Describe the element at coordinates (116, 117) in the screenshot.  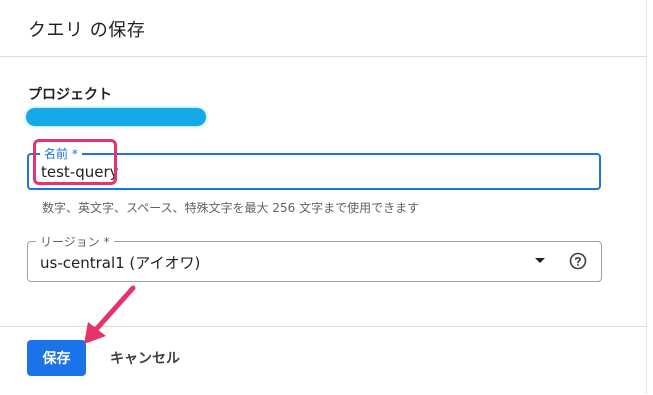
I see `redacted-project-id` at that location.